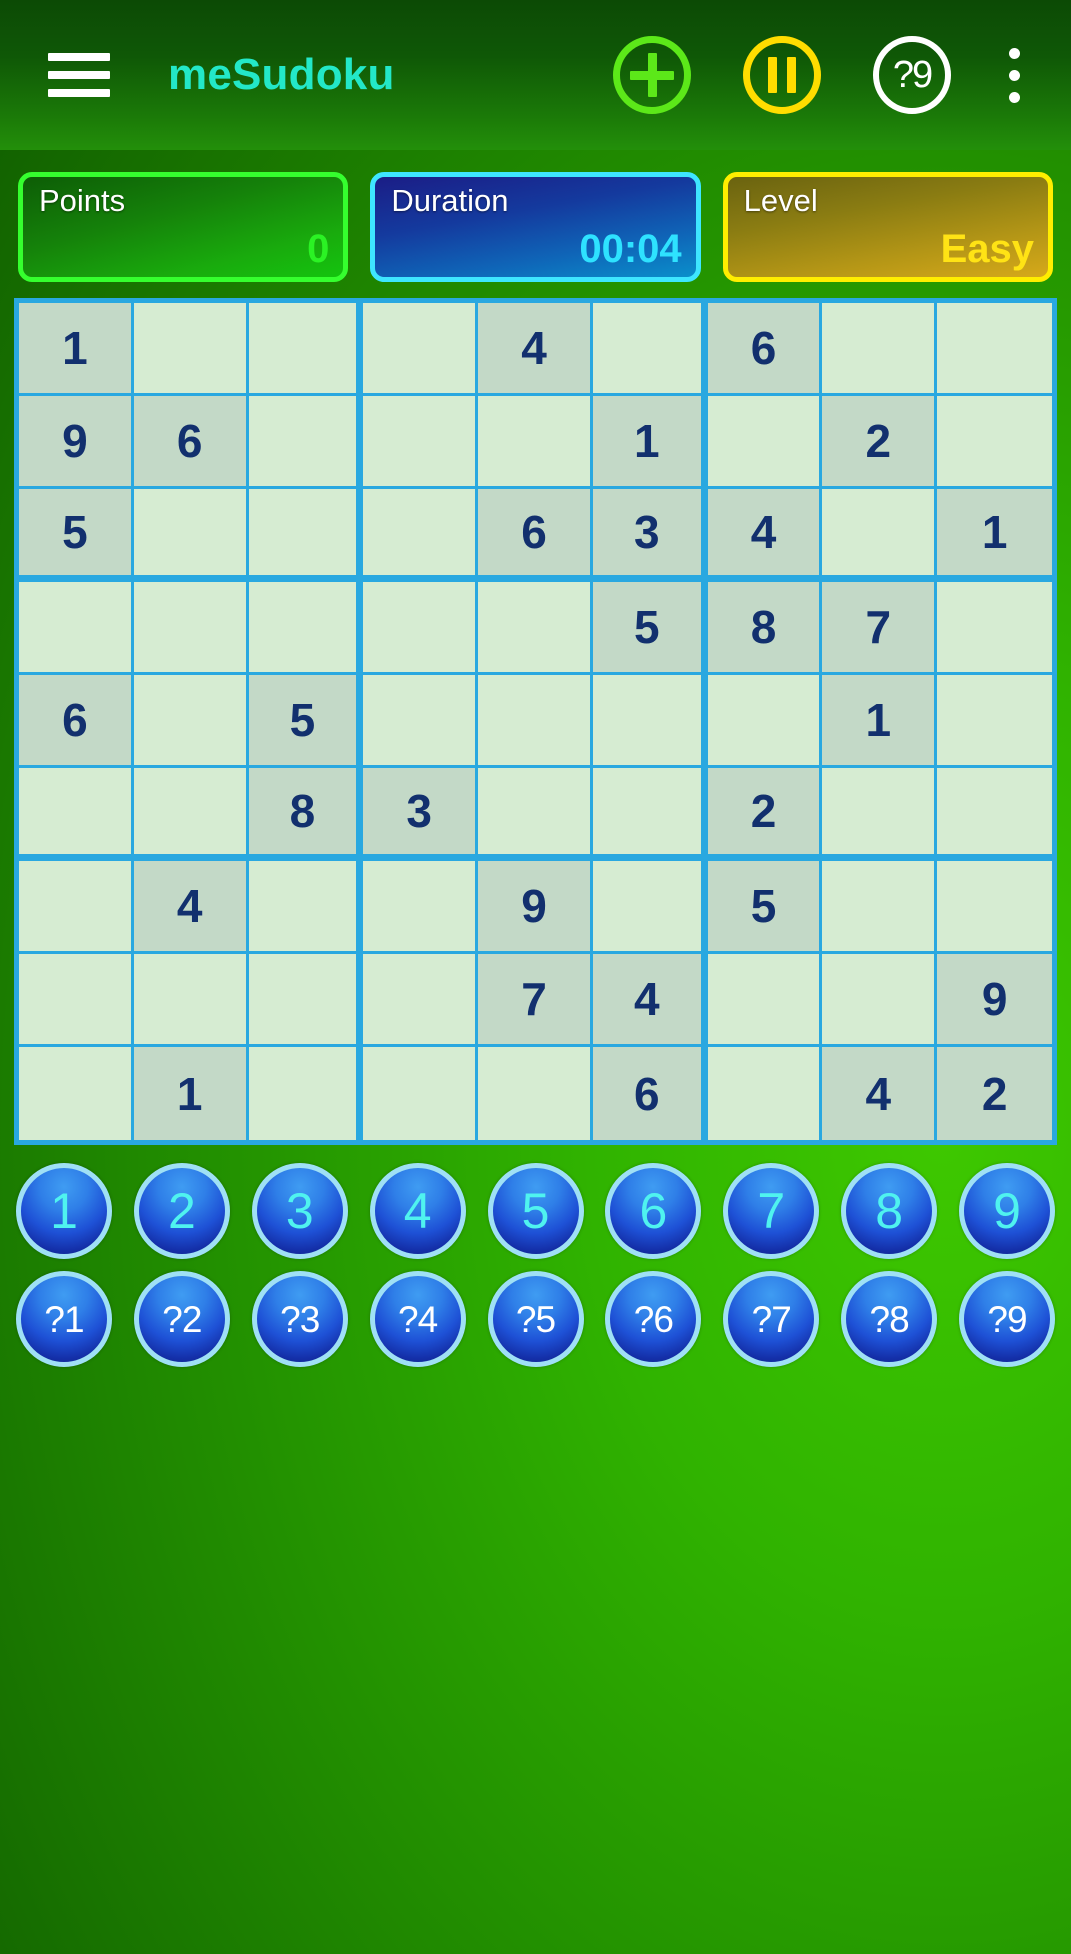 The image size is (1071, 1954). I want to click on sudoku-cell-r8c3, so click(306, 1000).